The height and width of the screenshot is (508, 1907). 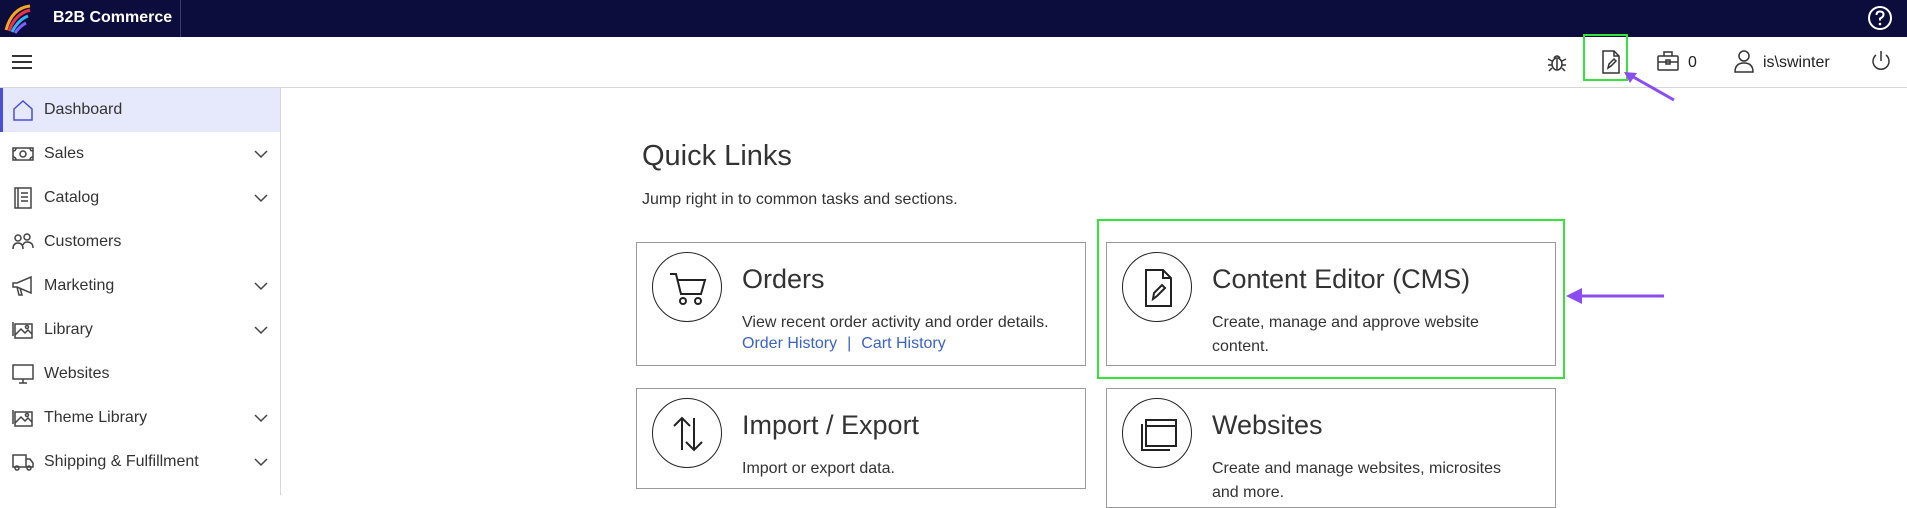 What do you see at coordinates (83, 241) in the screenshot?
I see `sidebar-item-label: Customers` at bounding box center [83, 241].